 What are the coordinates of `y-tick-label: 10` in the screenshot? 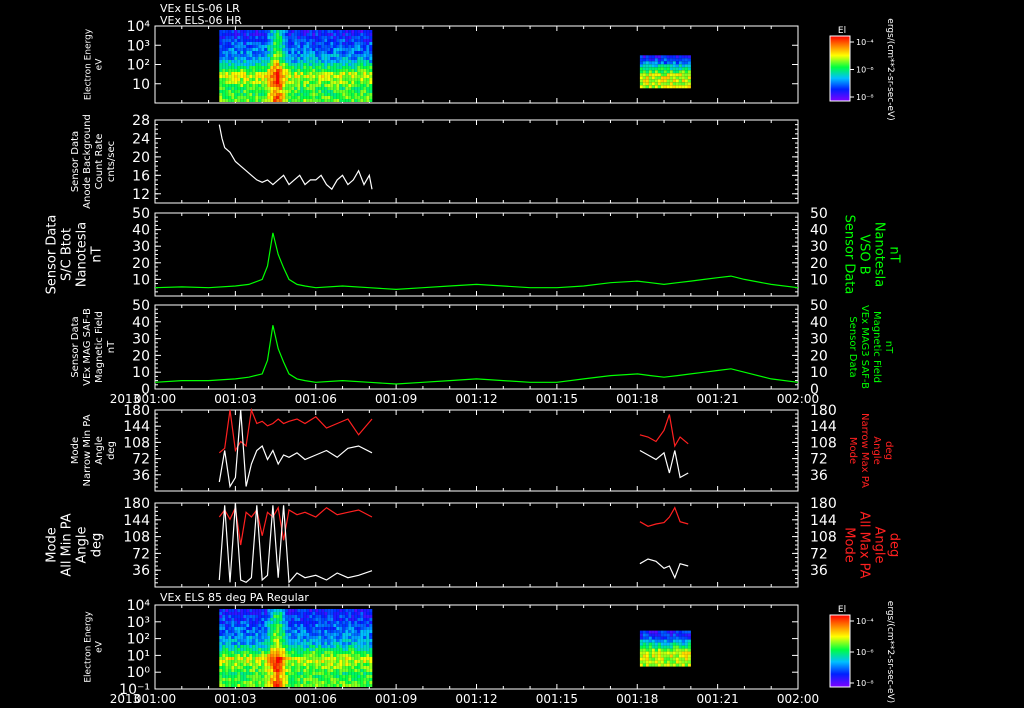 It's located at (141, 373).